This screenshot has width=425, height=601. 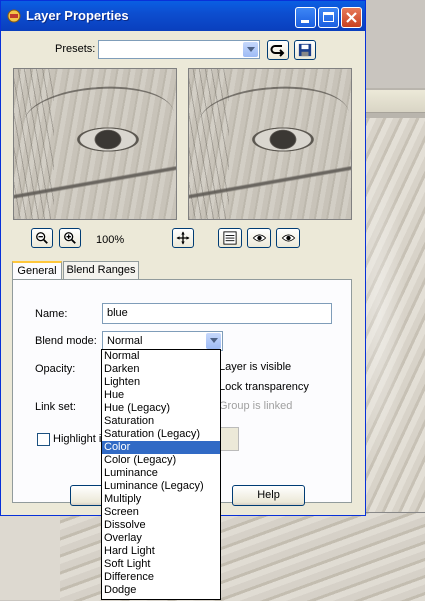 I want to click on blend-mode-option: Hue (Legacy), so click(x=161, y=408).